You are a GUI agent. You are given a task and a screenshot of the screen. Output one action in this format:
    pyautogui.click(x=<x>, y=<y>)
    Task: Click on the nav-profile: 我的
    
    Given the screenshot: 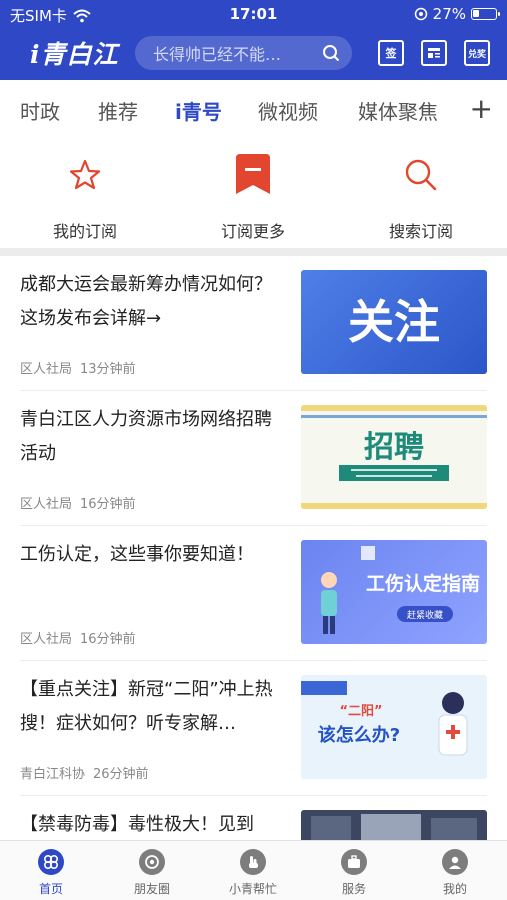 What is the action you would take?
    pyautogui.click(x=455, y=873)
    